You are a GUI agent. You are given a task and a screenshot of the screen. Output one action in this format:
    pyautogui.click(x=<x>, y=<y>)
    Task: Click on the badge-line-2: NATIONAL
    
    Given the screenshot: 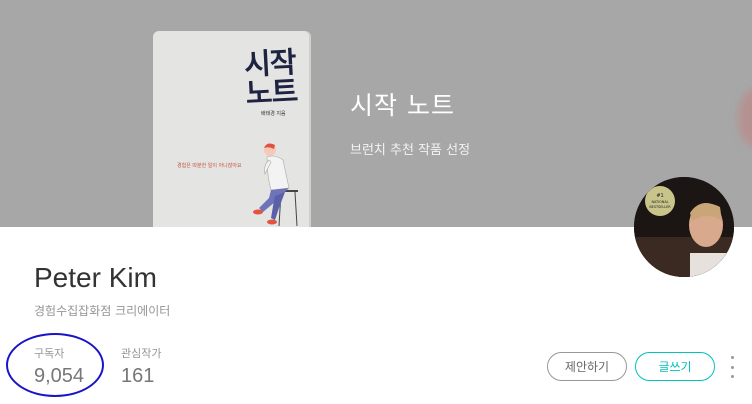 What is the action you would take?
    pyautogui.click(x=659, y=202)
    